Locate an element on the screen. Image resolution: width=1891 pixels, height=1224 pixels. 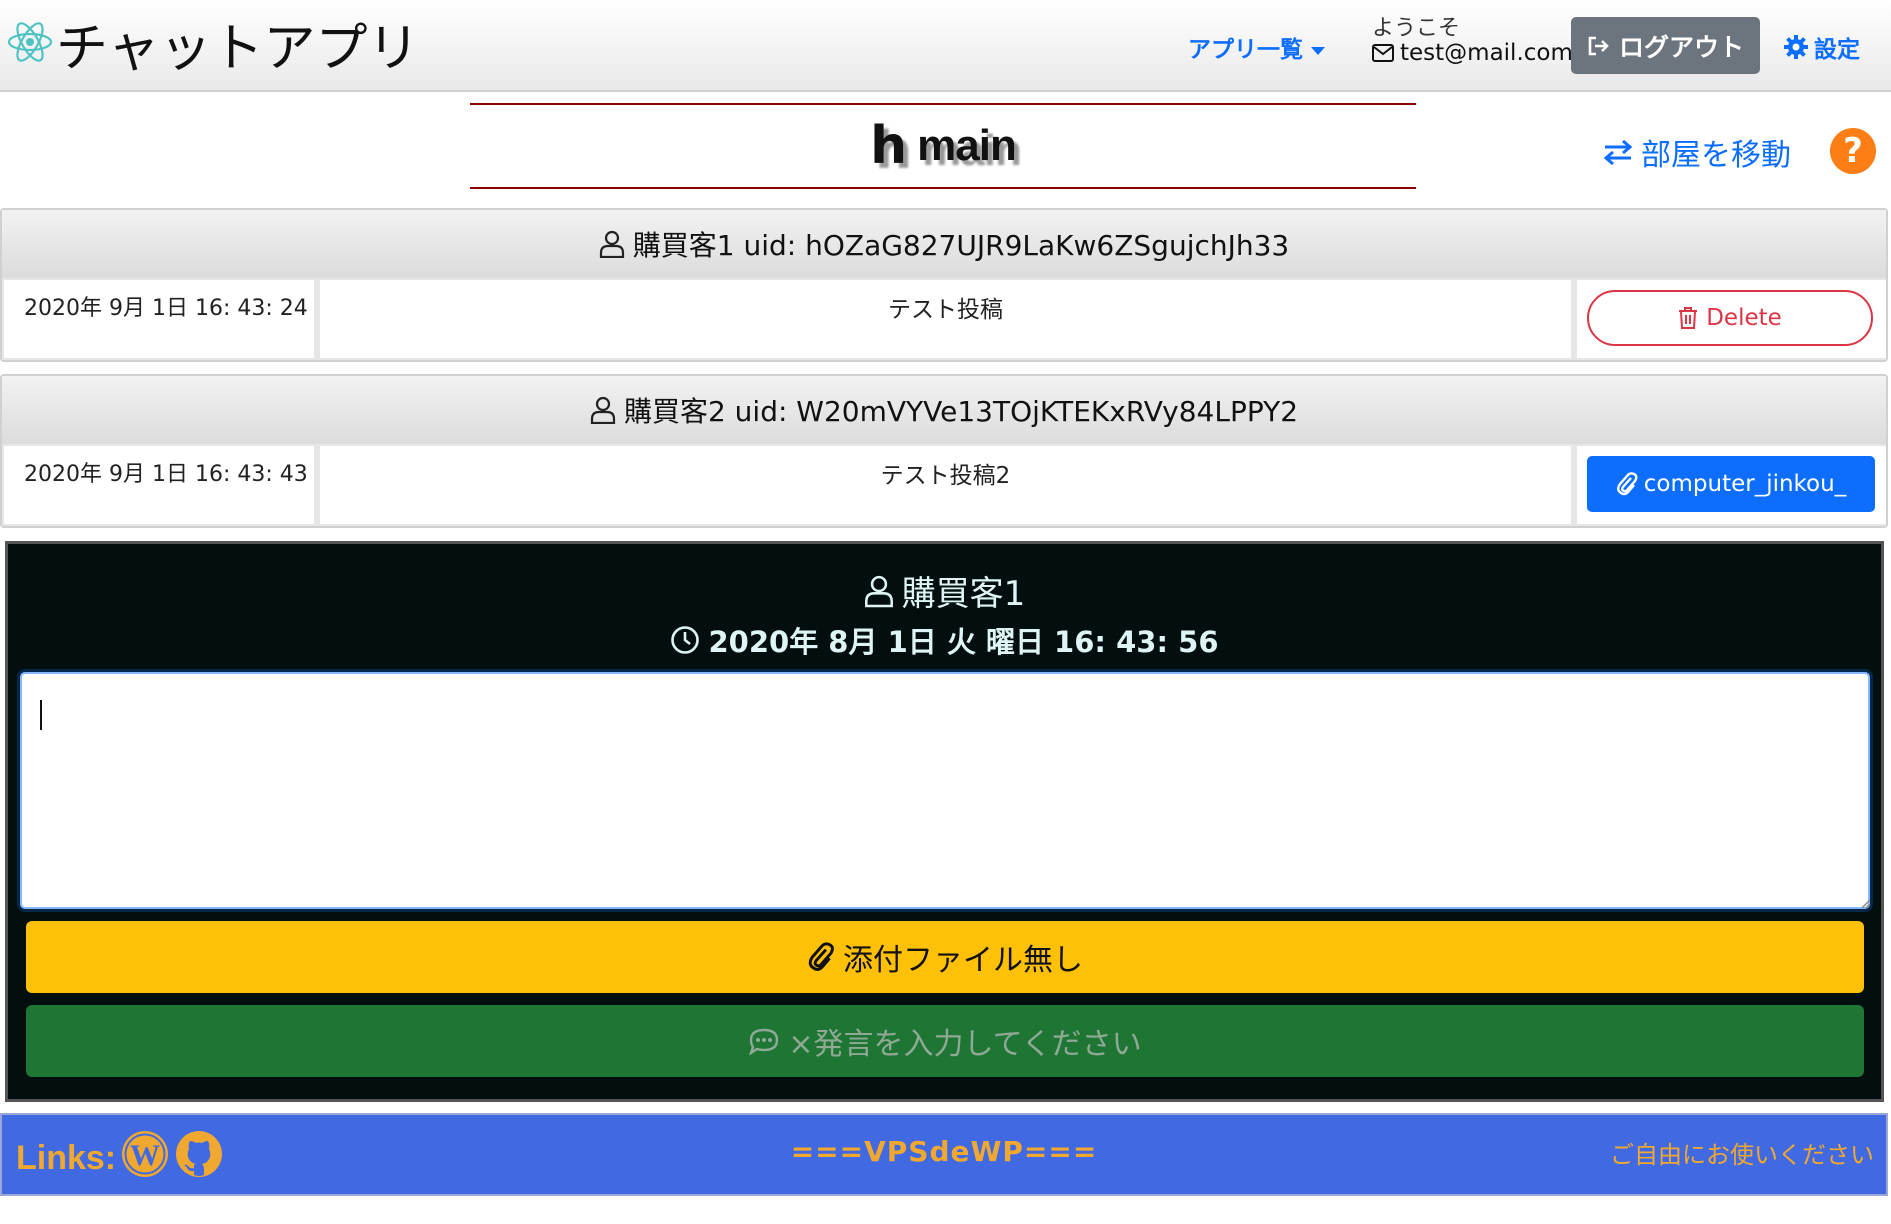
room-letter-icon: h is located at coordinates (889, 146).